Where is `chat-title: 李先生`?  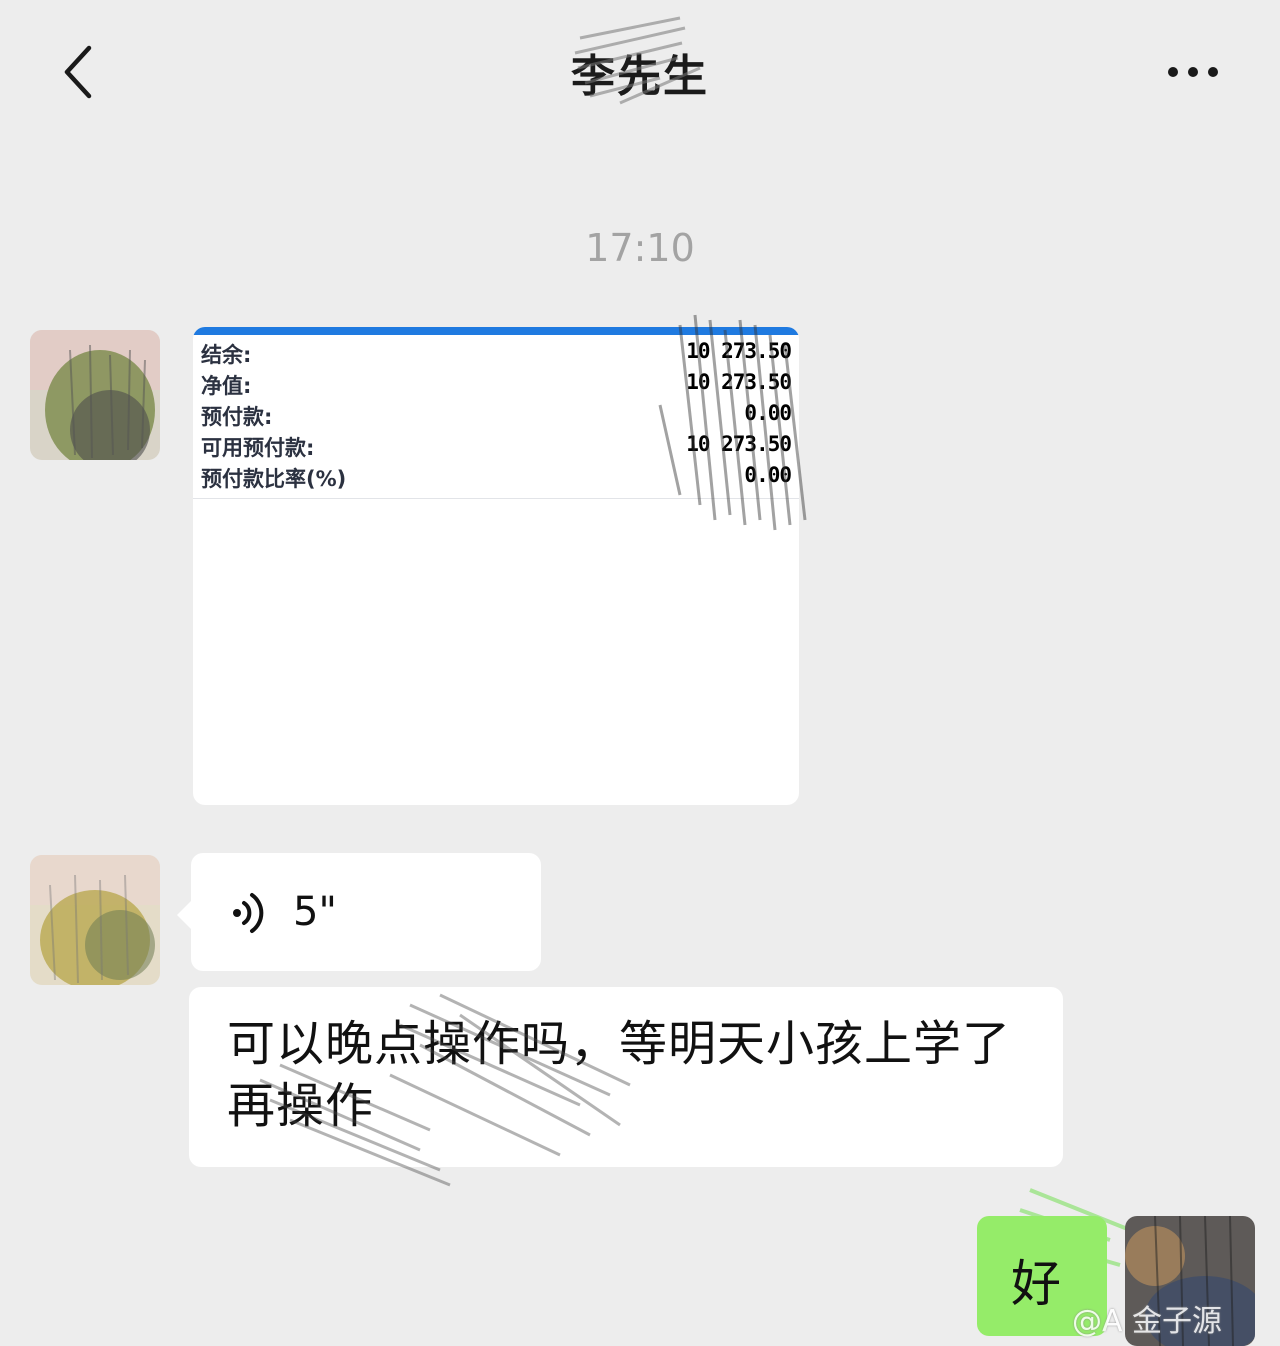
chat-title: 李先生 is located at coordinates (640, 76).